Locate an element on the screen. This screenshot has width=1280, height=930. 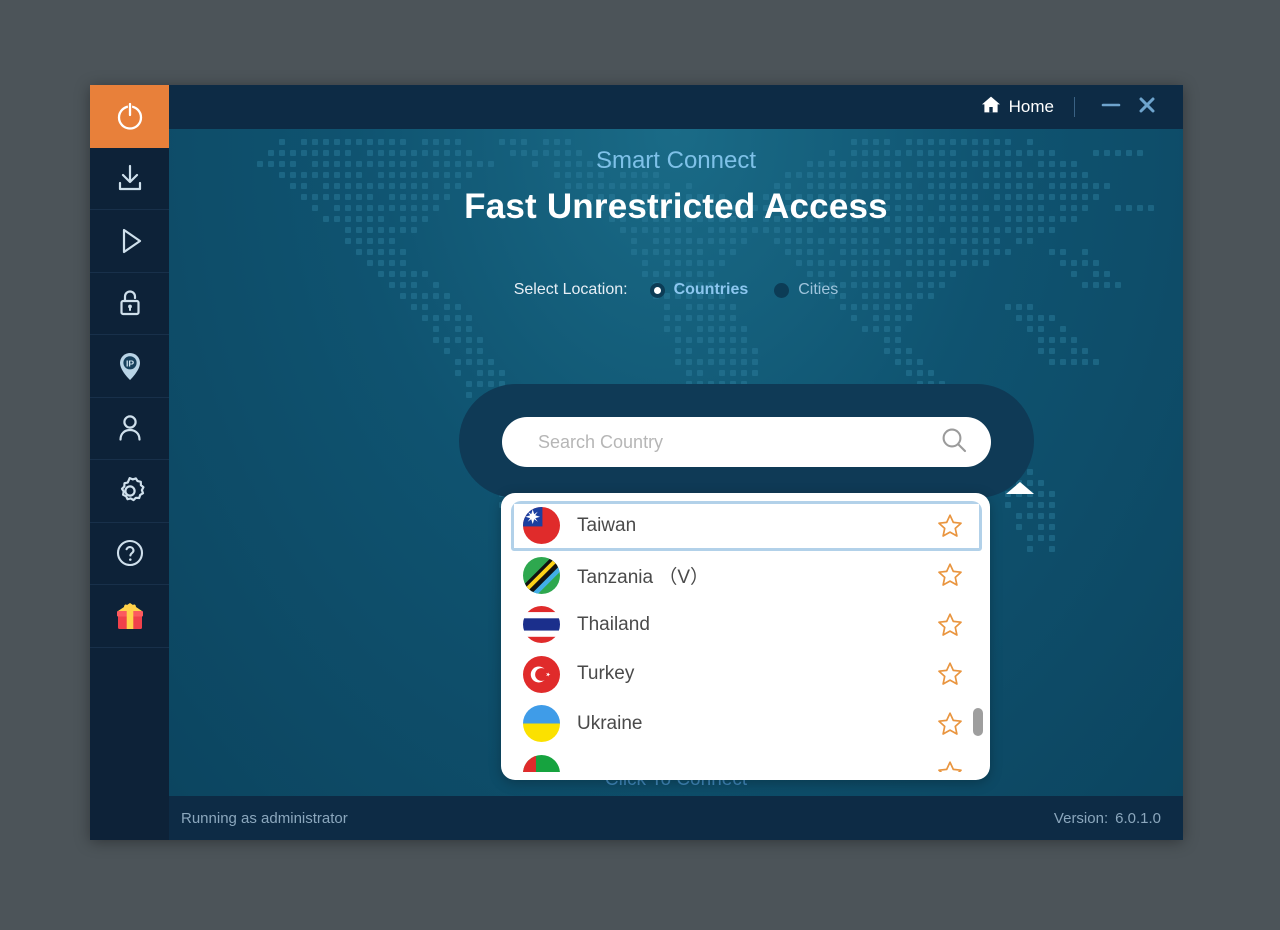
tanzania-flag is located at coordinates (541, 575).